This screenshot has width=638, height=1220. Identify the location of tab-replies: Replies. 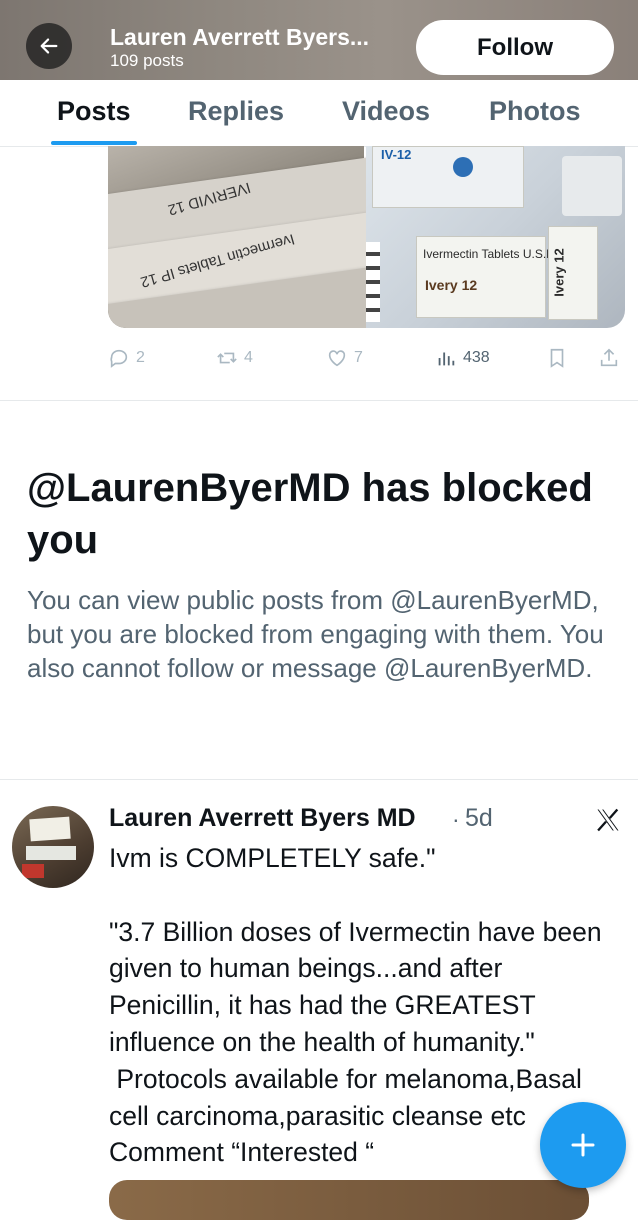
(236, 111).